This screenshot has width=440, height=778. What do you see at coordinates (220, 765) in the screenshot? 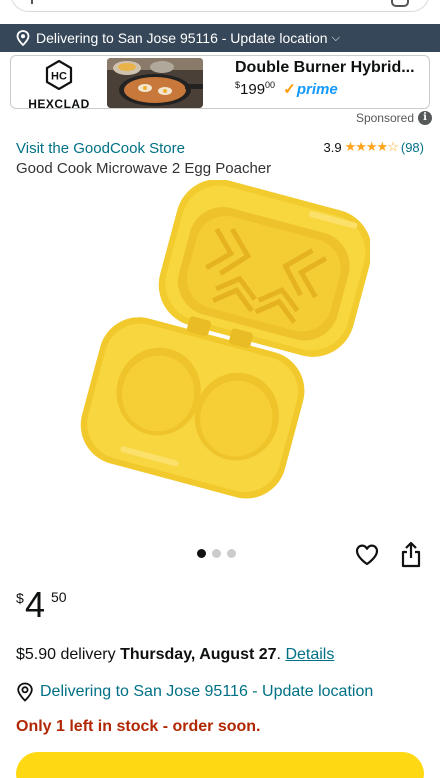
I see `add-to-cart-button` at bounding box center [220, 765].